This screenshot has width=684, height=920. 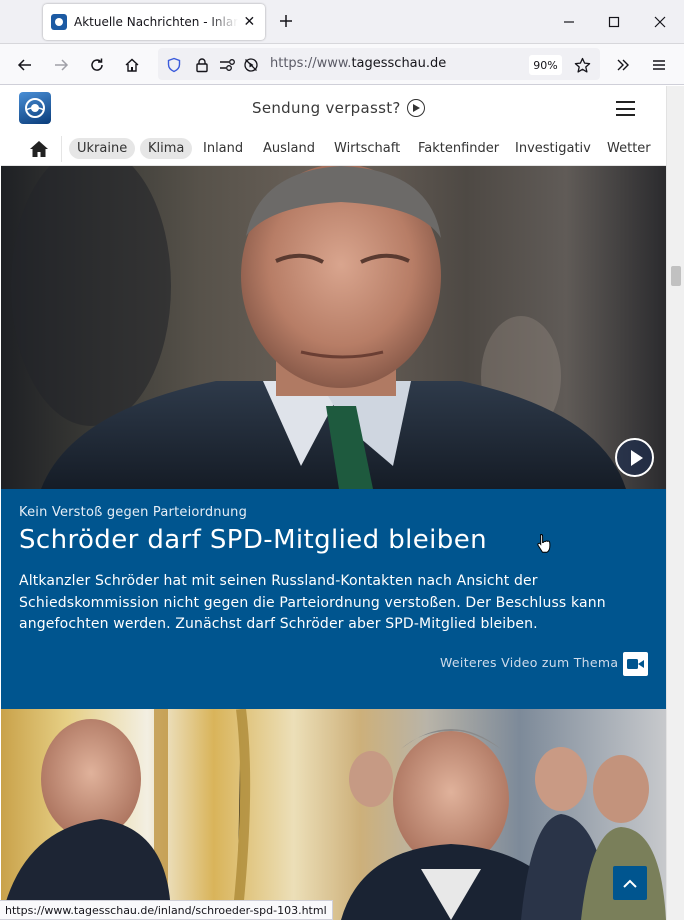 What do you see at coordinates (614, 22) in the screenshot?
I see `maximize-window-icon` at bounding box center [614, 22].